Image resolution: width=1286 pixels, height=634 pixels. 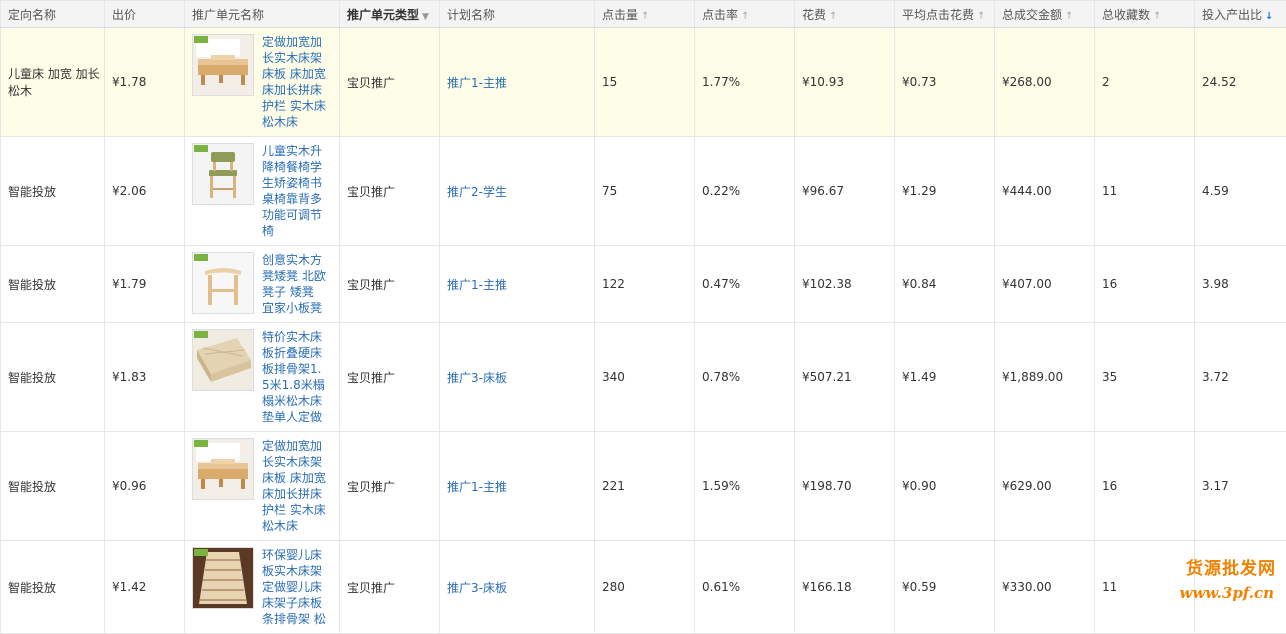 What do you see at coordinates (945, 587) in the screenshot?
I see `avg-cpc-cell: ¥0.59` at bounding box center [945, 587].